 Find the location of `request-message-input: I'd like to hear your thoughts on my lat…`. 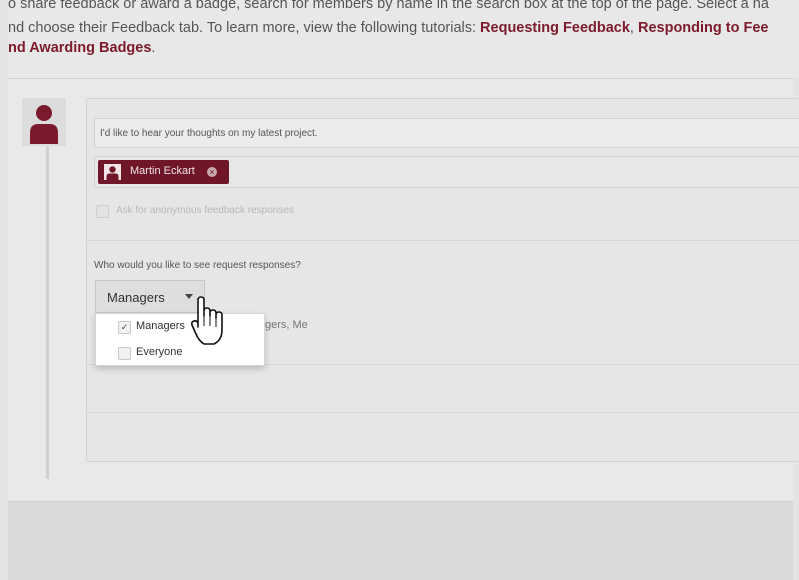

request-message-input: I'd like to hear your thoughts on my lat… is located at coordinates (446, 133).